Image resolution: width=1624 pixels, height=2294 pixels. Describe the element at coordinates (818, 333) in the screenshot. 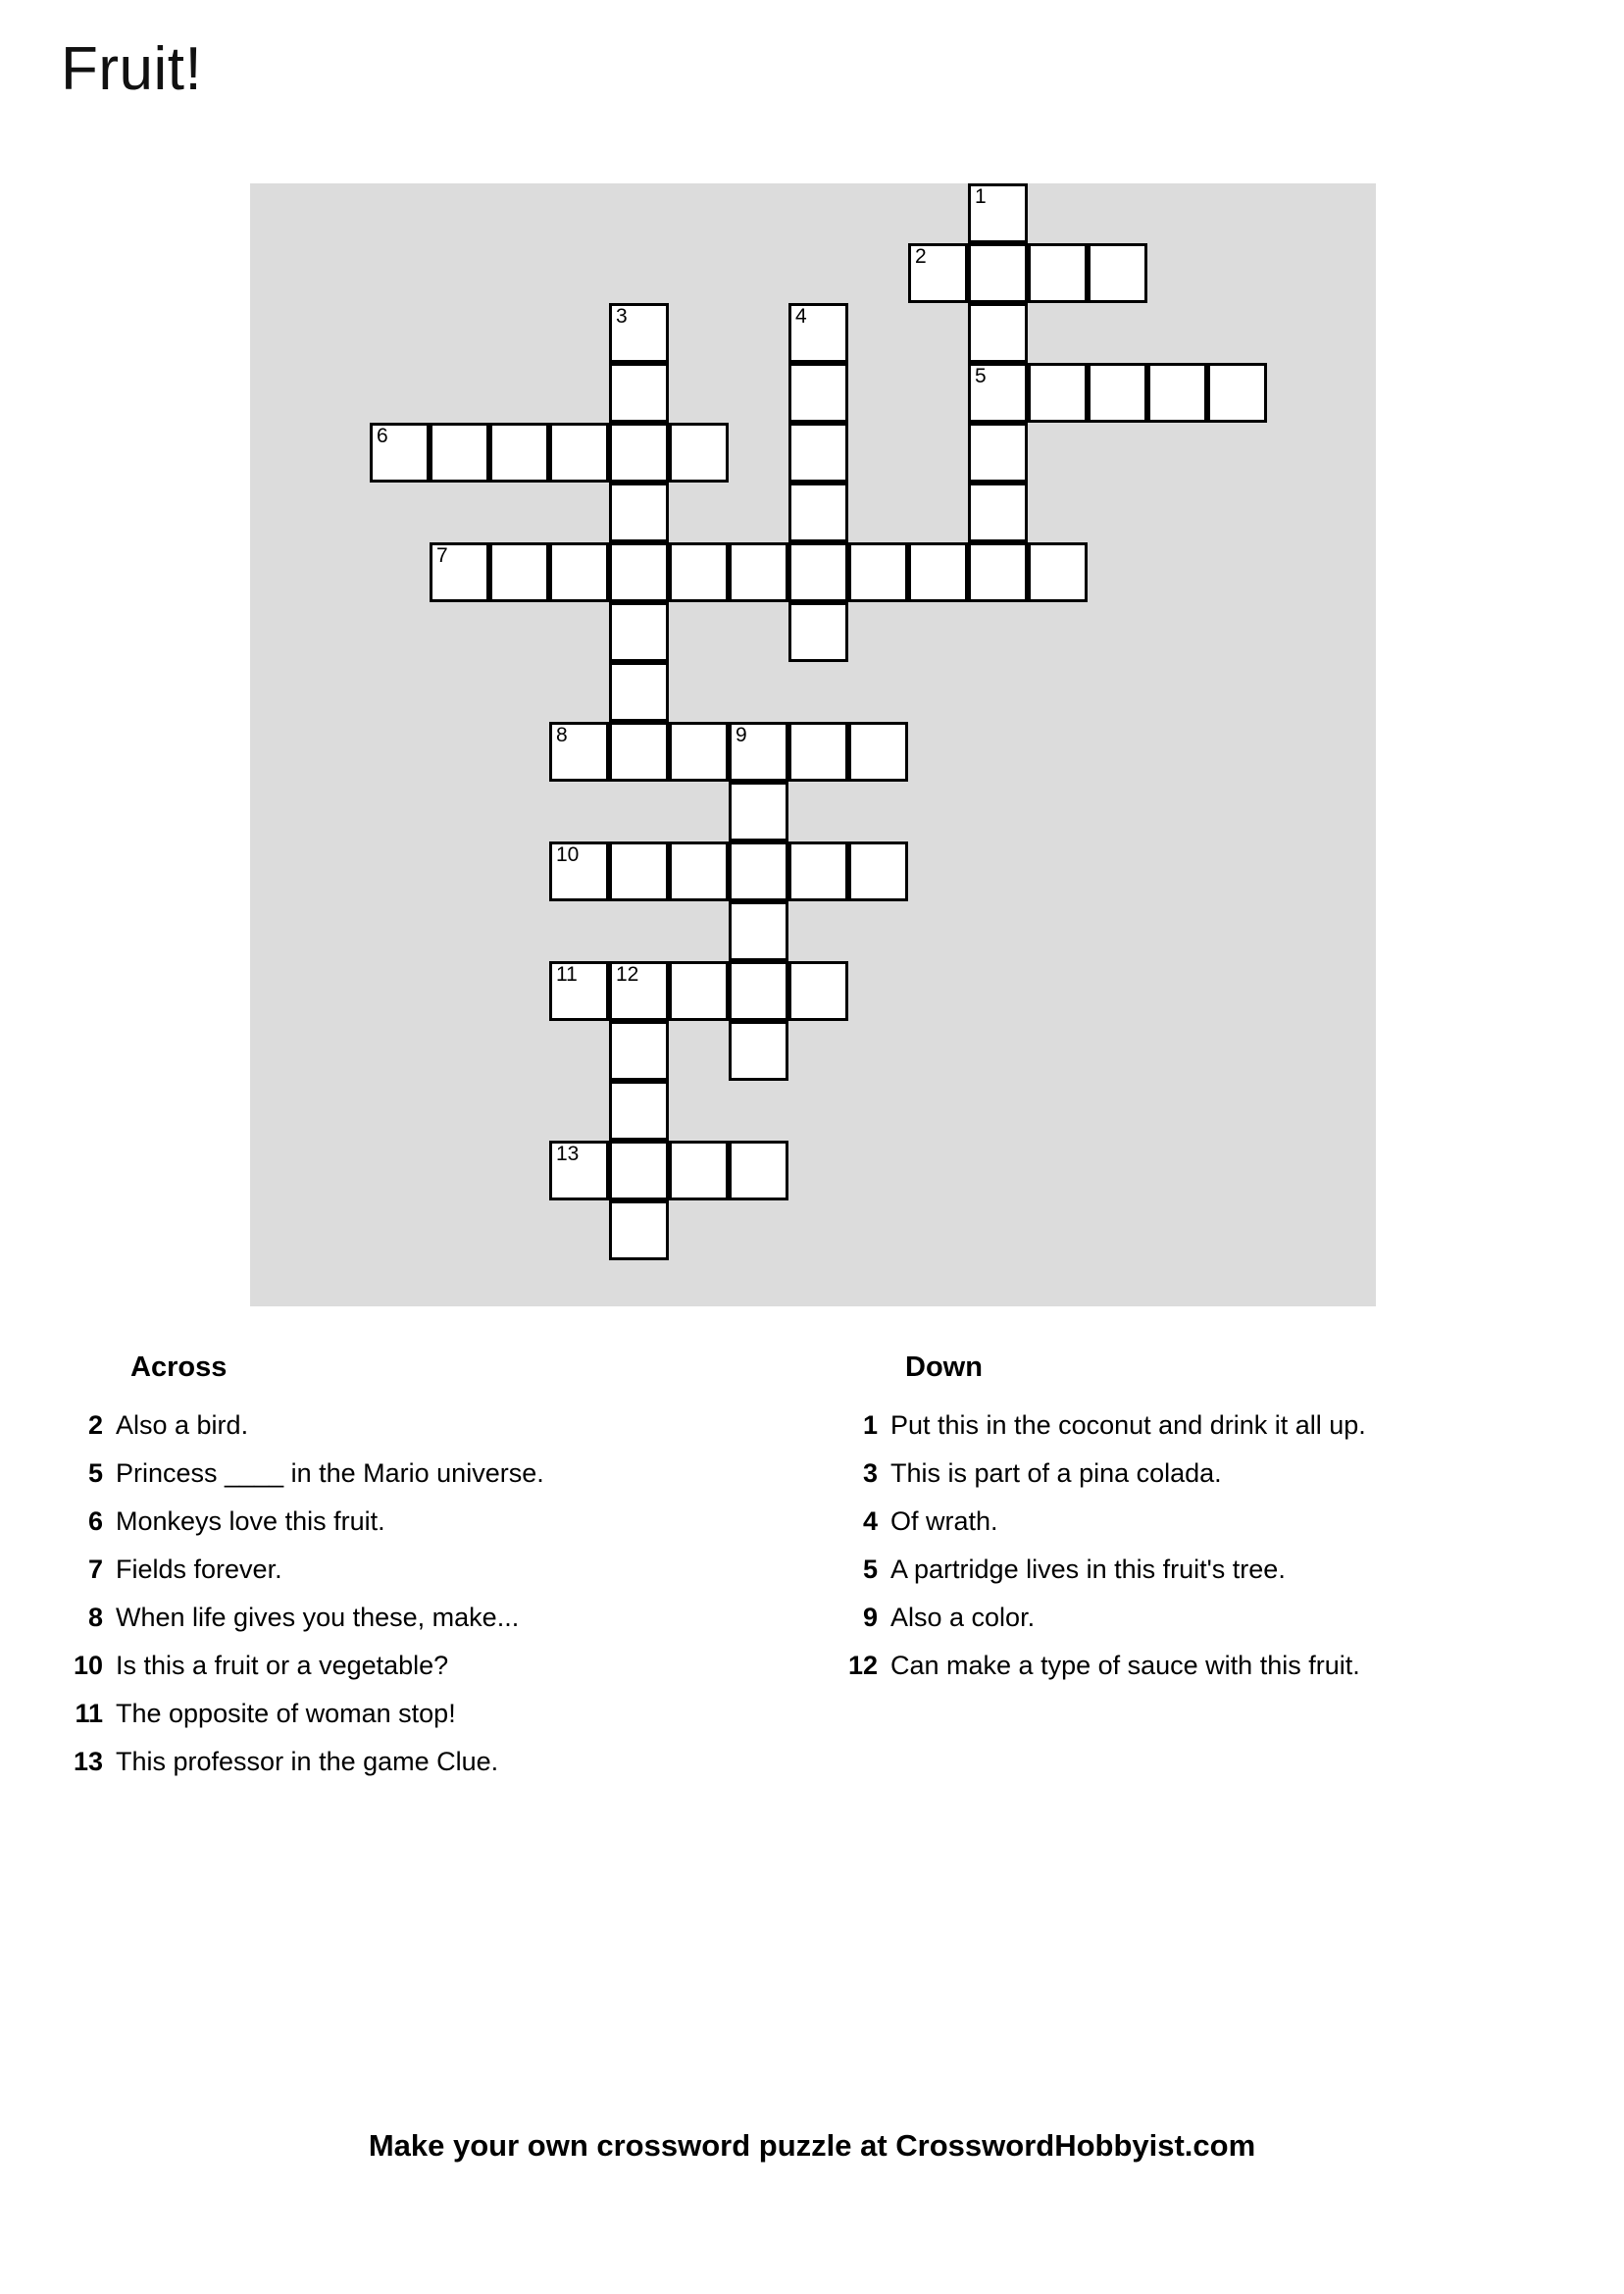

I see `grid-cell: 4` at that location.